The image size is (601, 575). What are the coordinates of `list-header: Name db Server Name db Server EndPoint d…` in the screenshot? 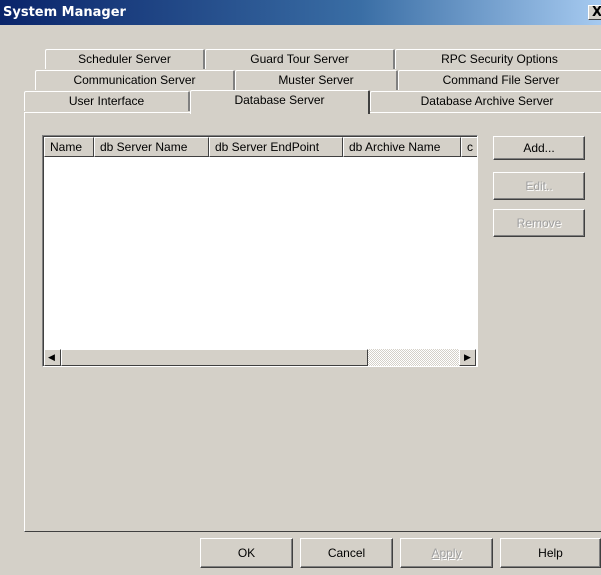 It's located at (260, 147).